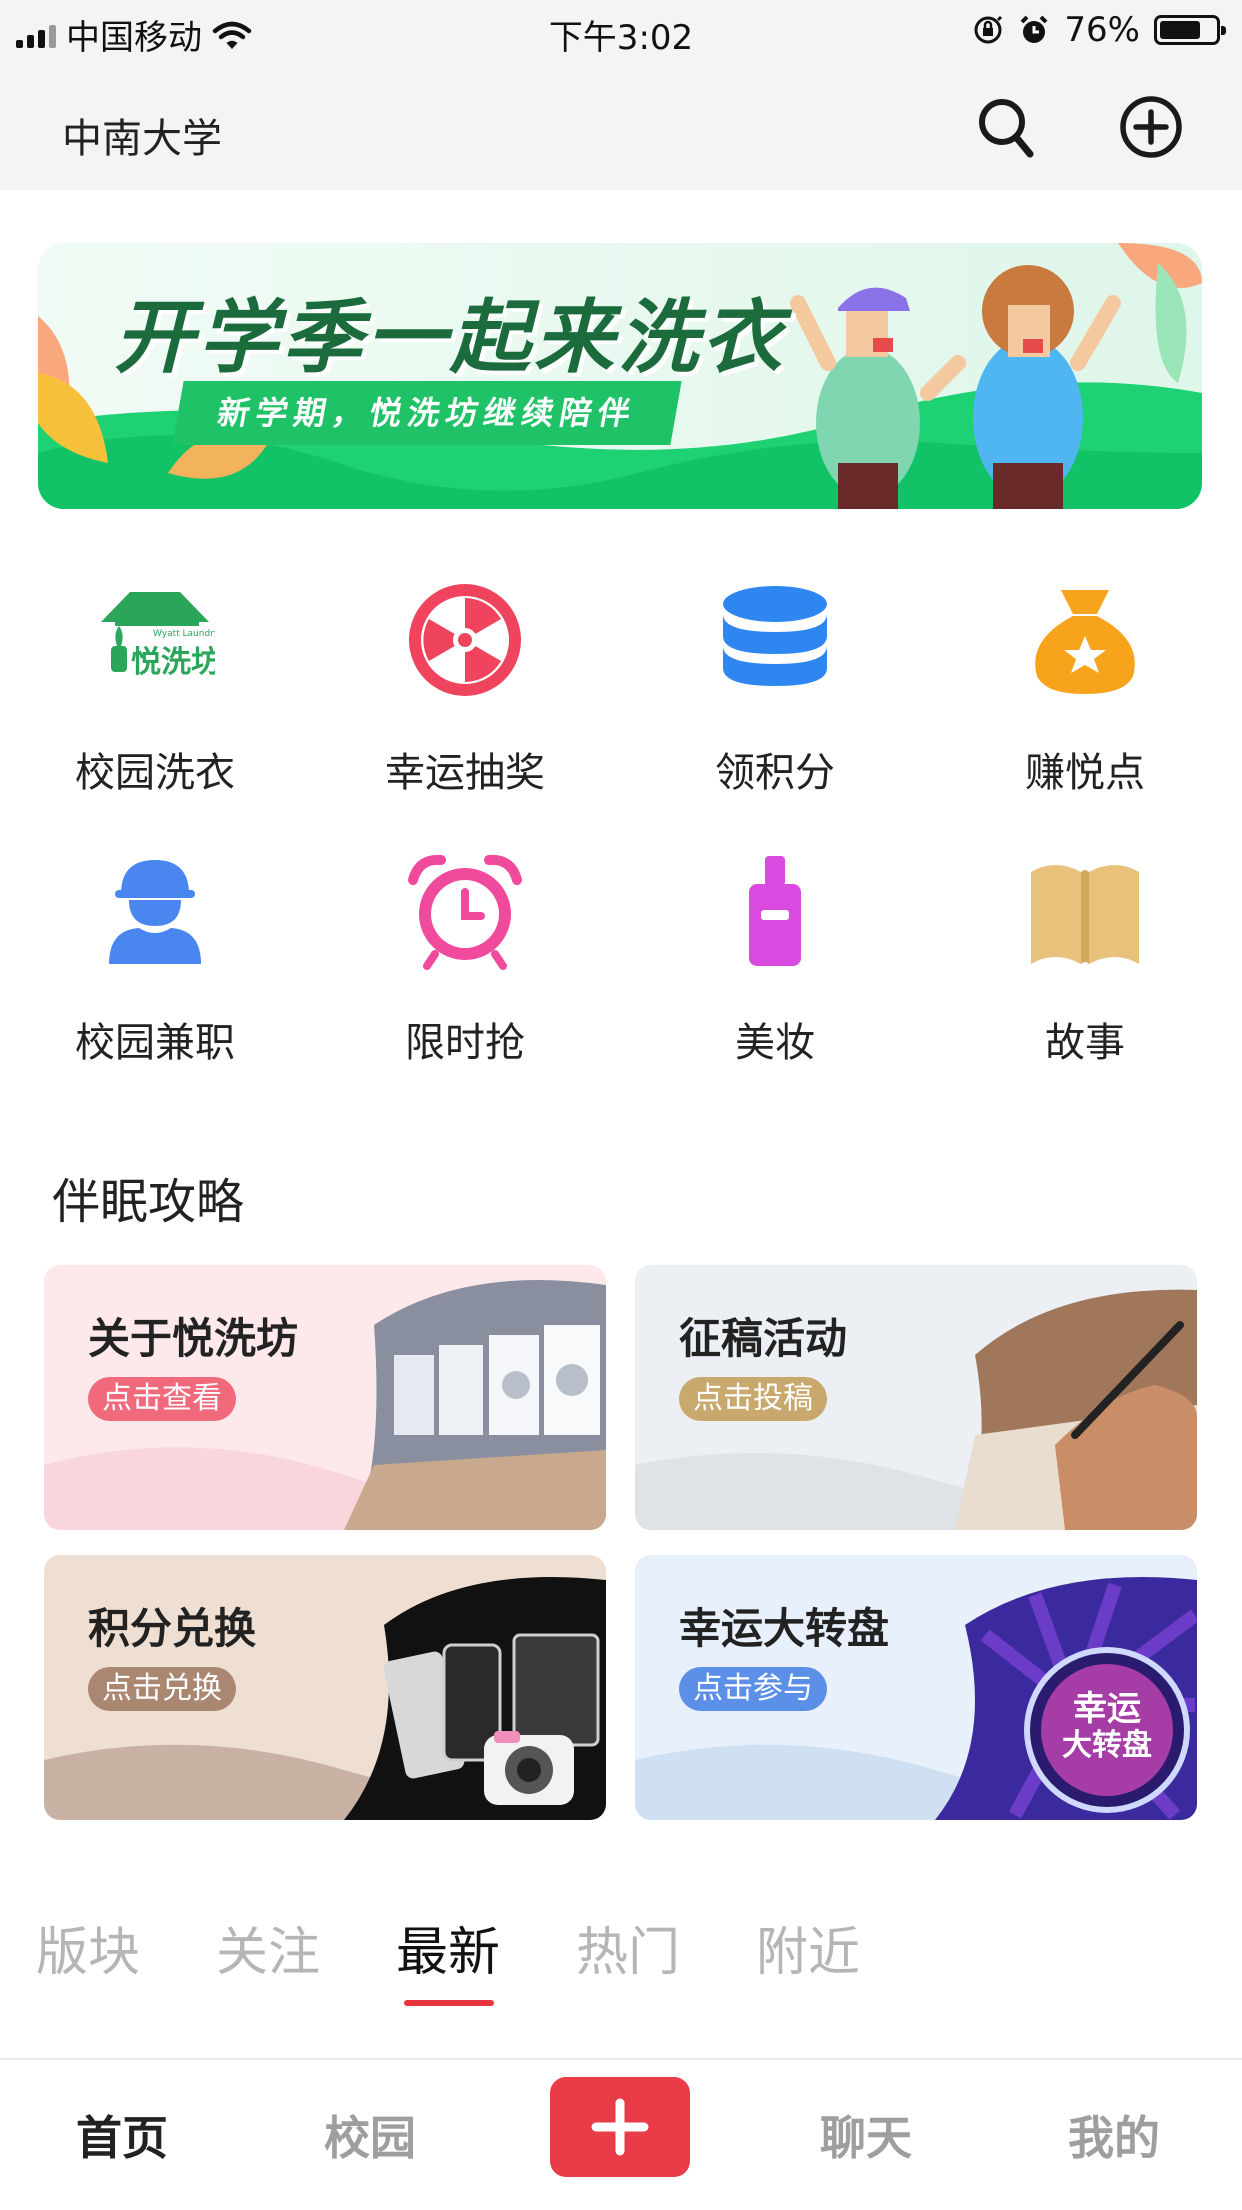 The width and height of the screenshot is (1242, 2210). What do you see at coordinates (621, 126) in the screenshot?
I see `top-nav-bar: 中南大学` at bounding box center [621, 126].